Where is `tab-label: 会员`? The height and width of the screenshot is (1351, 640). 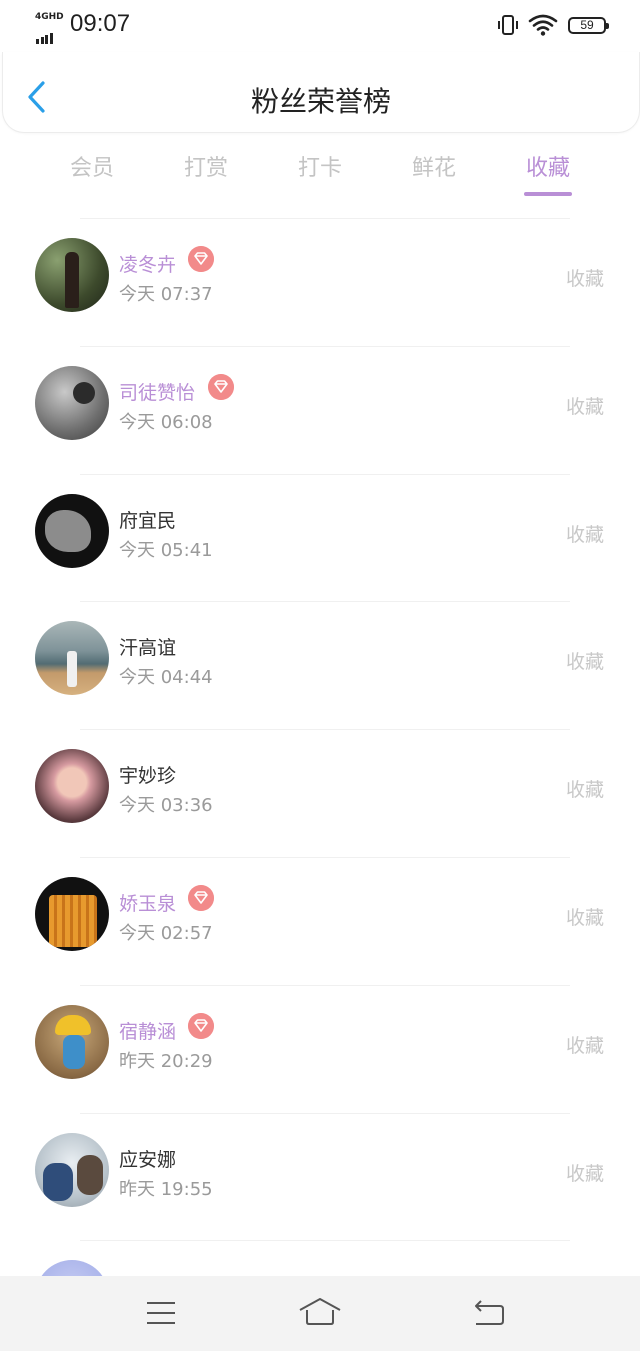
tab-label: 会员 is located at coordinates (91, 168).